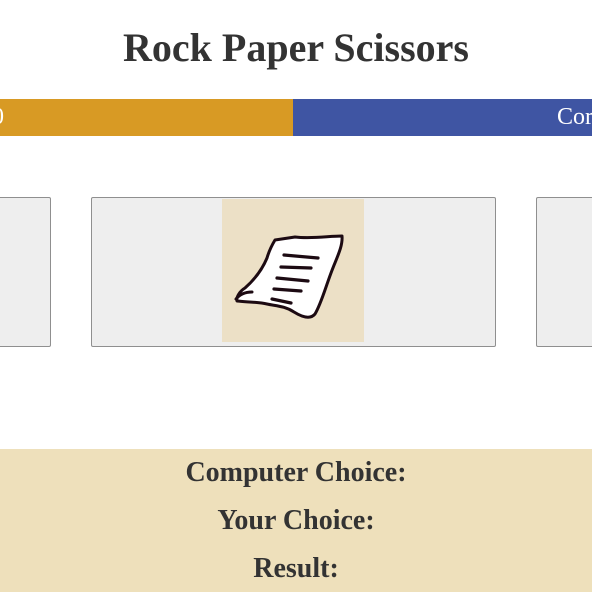 The height and width of the screenshot is (592, 592). I want to click on paper-icon, so click(293, 270).